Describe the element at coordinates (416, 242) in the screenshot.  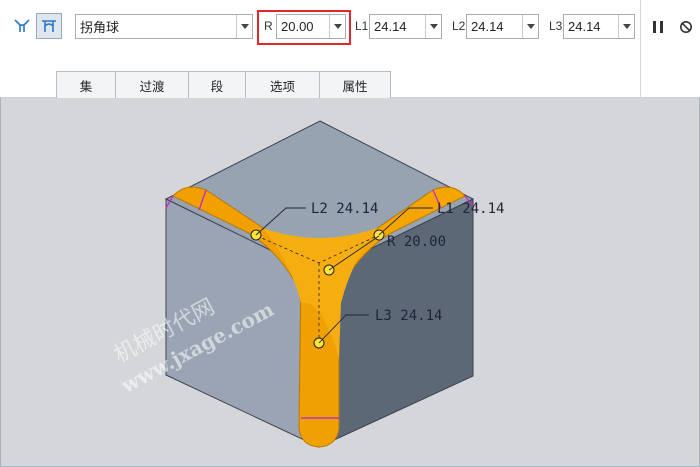
I see `r-annotation: R 20.00` at that location.